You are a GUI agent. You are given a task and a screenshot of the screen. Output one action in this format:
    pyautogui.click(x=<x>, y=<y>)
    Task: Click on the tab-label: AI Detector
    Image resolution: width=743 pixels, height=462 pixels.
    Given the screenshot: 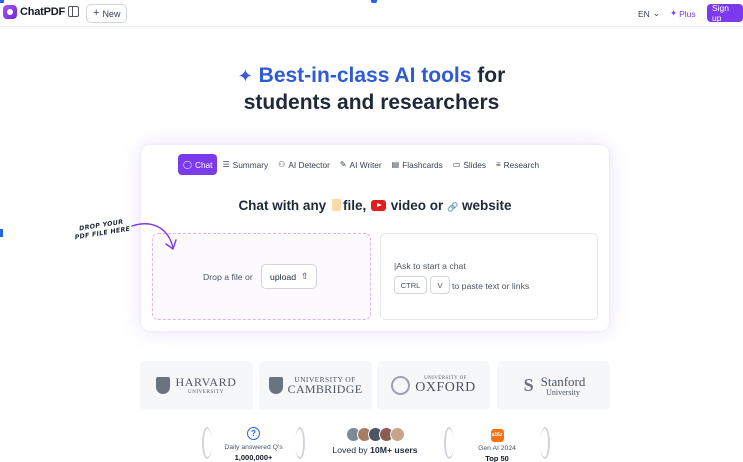 What is the action you would take?
    pyautogui.click(x=309, y=164)
    